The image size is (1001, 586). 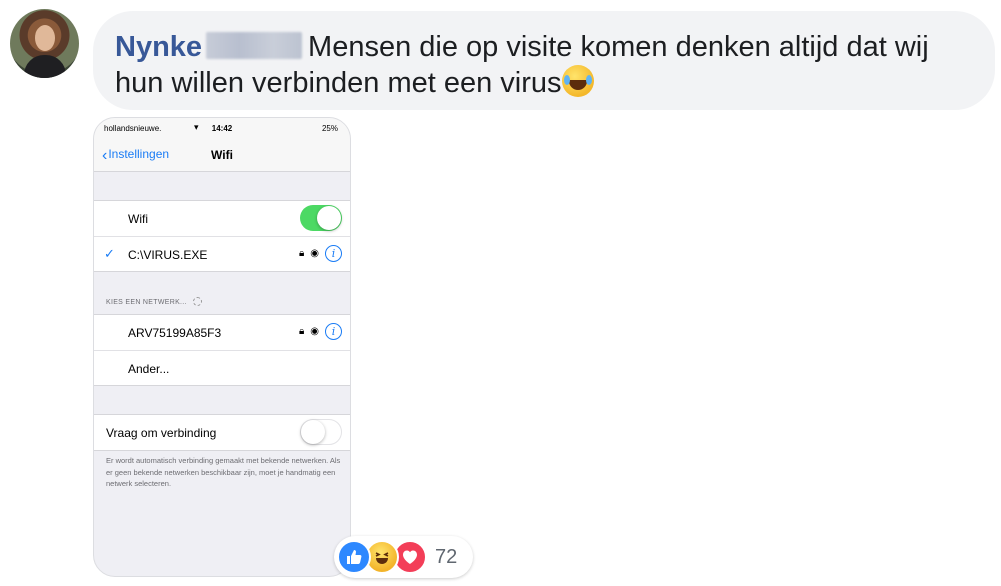 What do you see at coordinates (222, 253) in the screenshot?
I see `connected-network-row: ✓ C:\VIRUS.EXE 🔒︎ ◉ i` at bounding box center [222, 253].